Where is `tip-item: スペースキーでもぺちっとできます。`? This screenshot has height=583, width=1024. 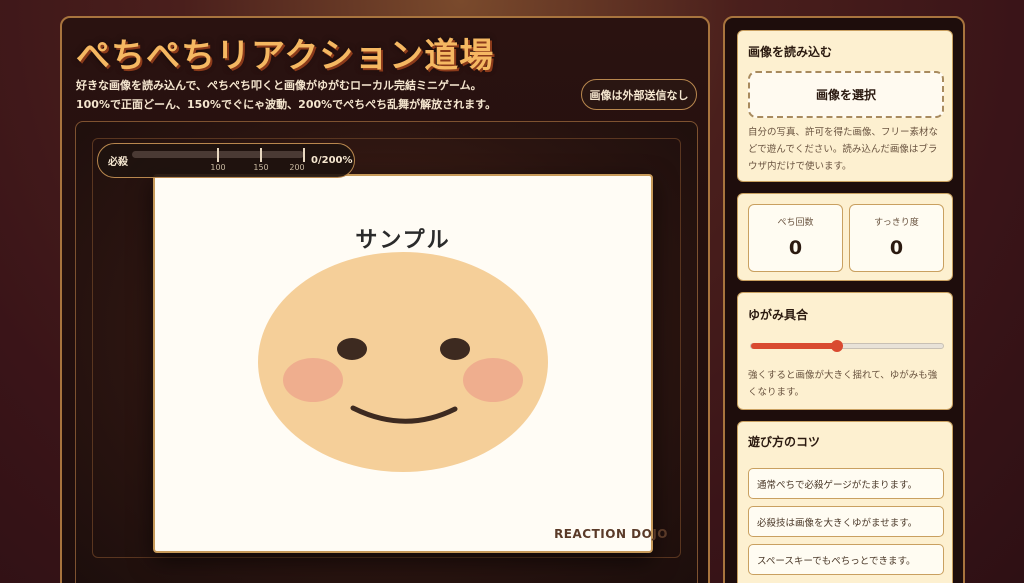 tip-item: スペースキーでもぺちっとできます。 is located at coordinates (846, 559).